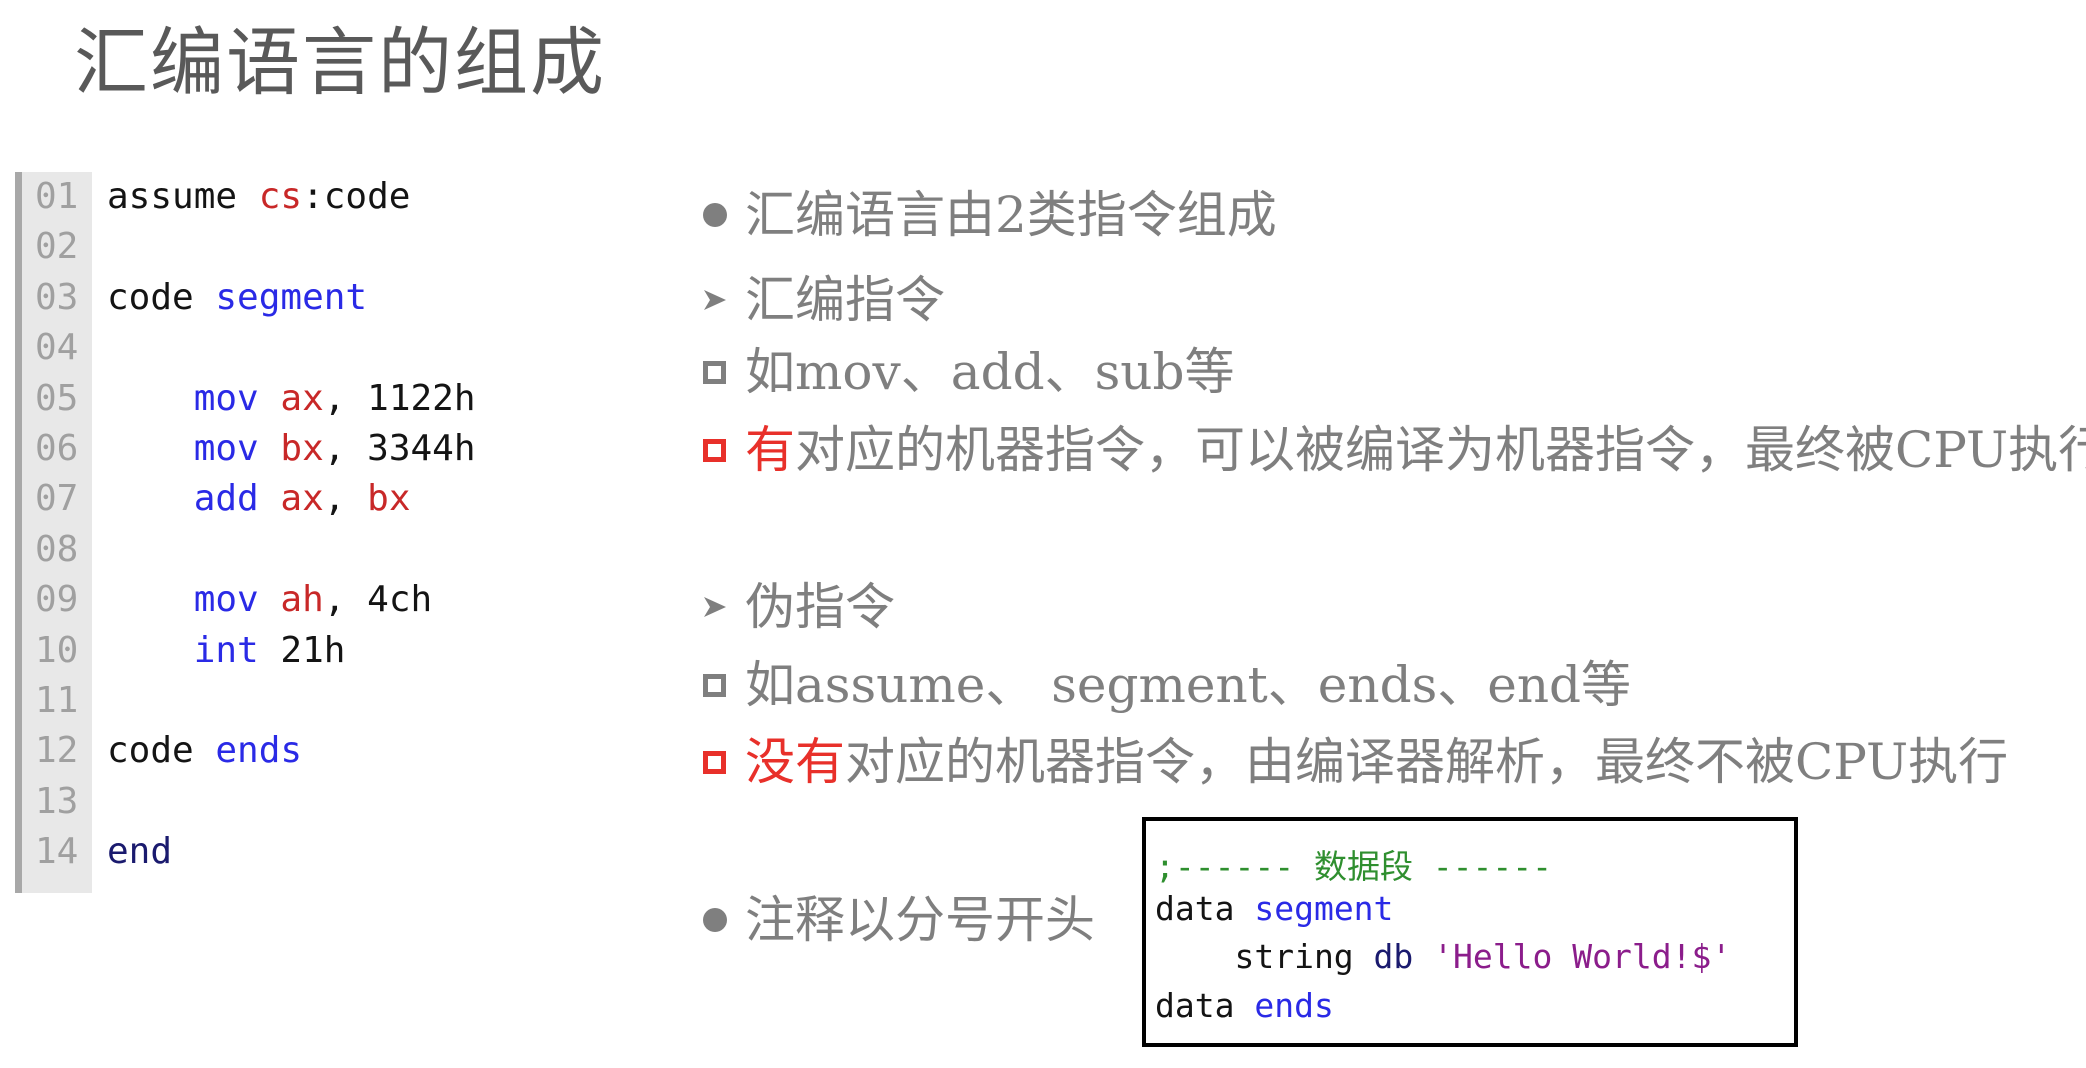  I want to click on code-line: 01 assume cs:code, so click(295, 197).